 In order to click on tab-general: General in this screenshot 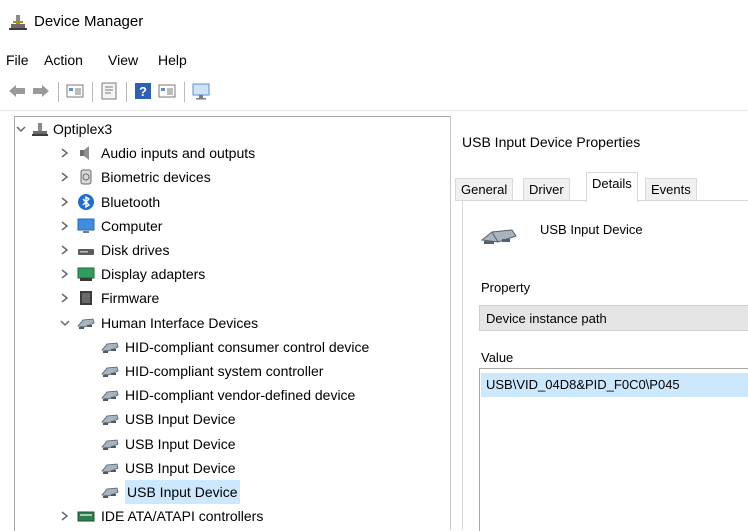, I will do `click(484, 189)`.